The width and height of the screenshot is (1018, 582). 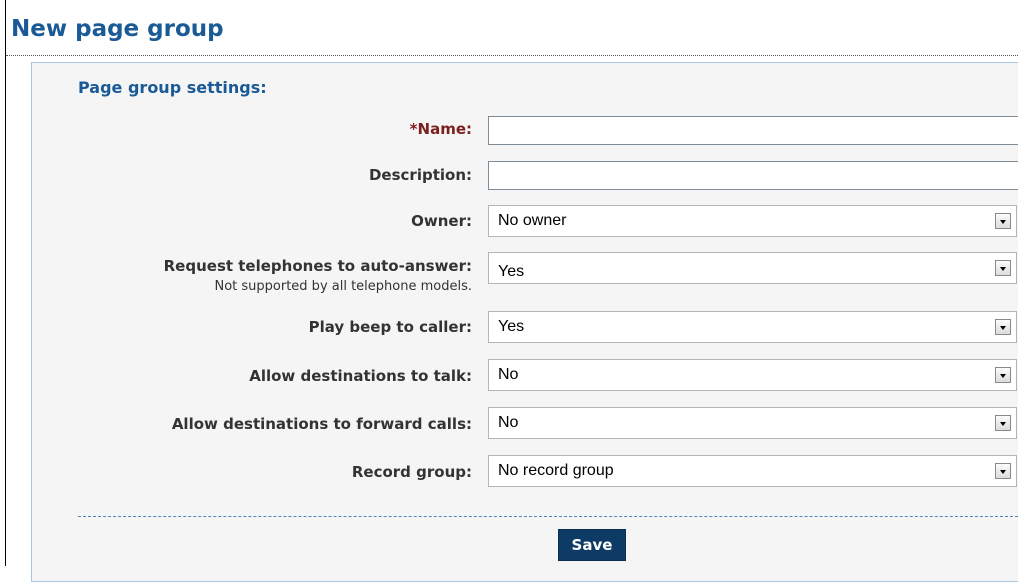 What do you see at coordinates (752, 268) in the screenshot?
I see `auto-answer-select: Yes` at bounding box center [752, 268].